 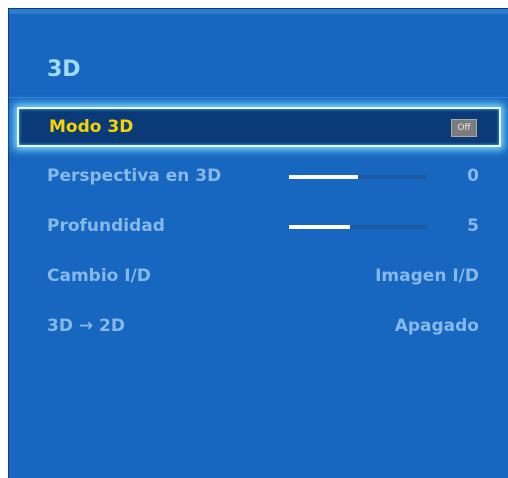 I want to click on menu-item-value: 0, so click(x=473, y=176).